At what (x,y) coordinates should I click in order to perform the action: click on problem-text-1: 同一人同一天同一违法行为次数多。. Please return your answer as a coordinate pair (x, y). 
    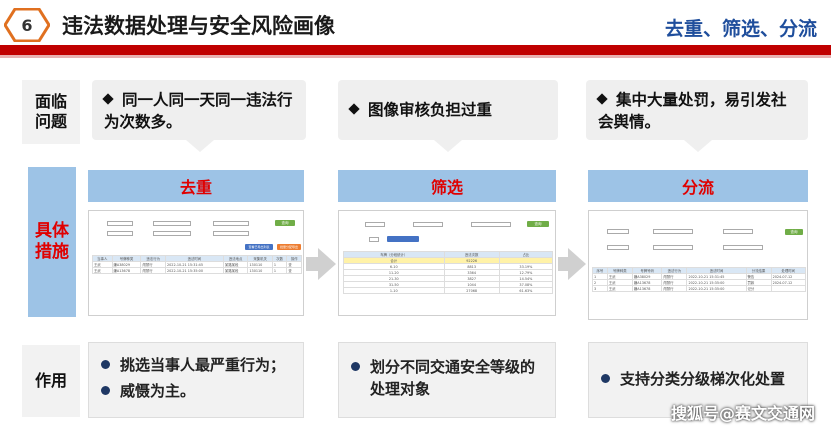
    Looking at the image, I should click on (198, 111).